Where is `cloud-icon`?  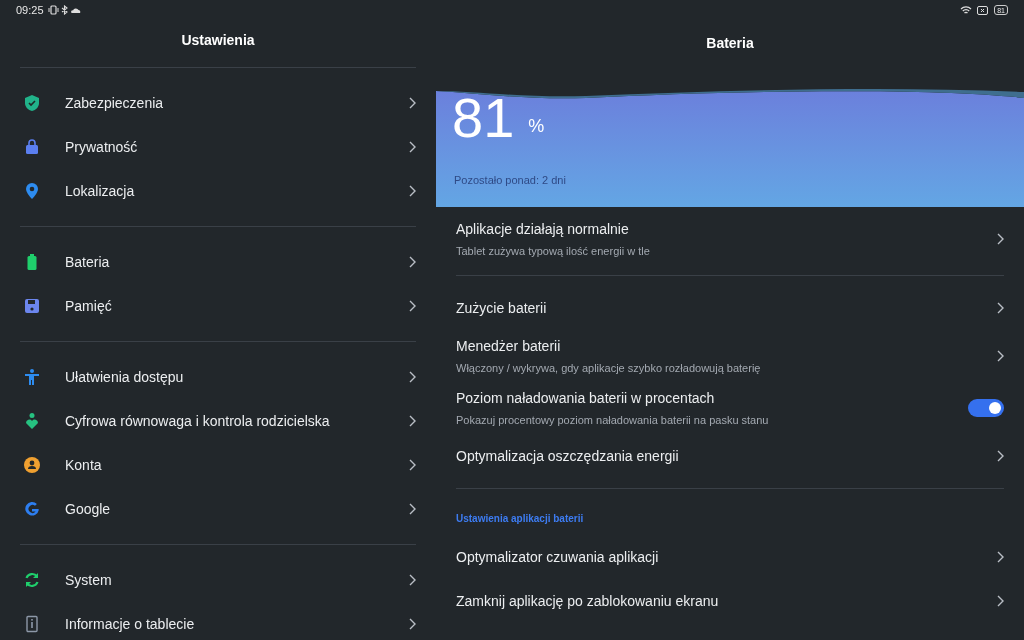
cloud-icon is located at coordinates (75, 10).